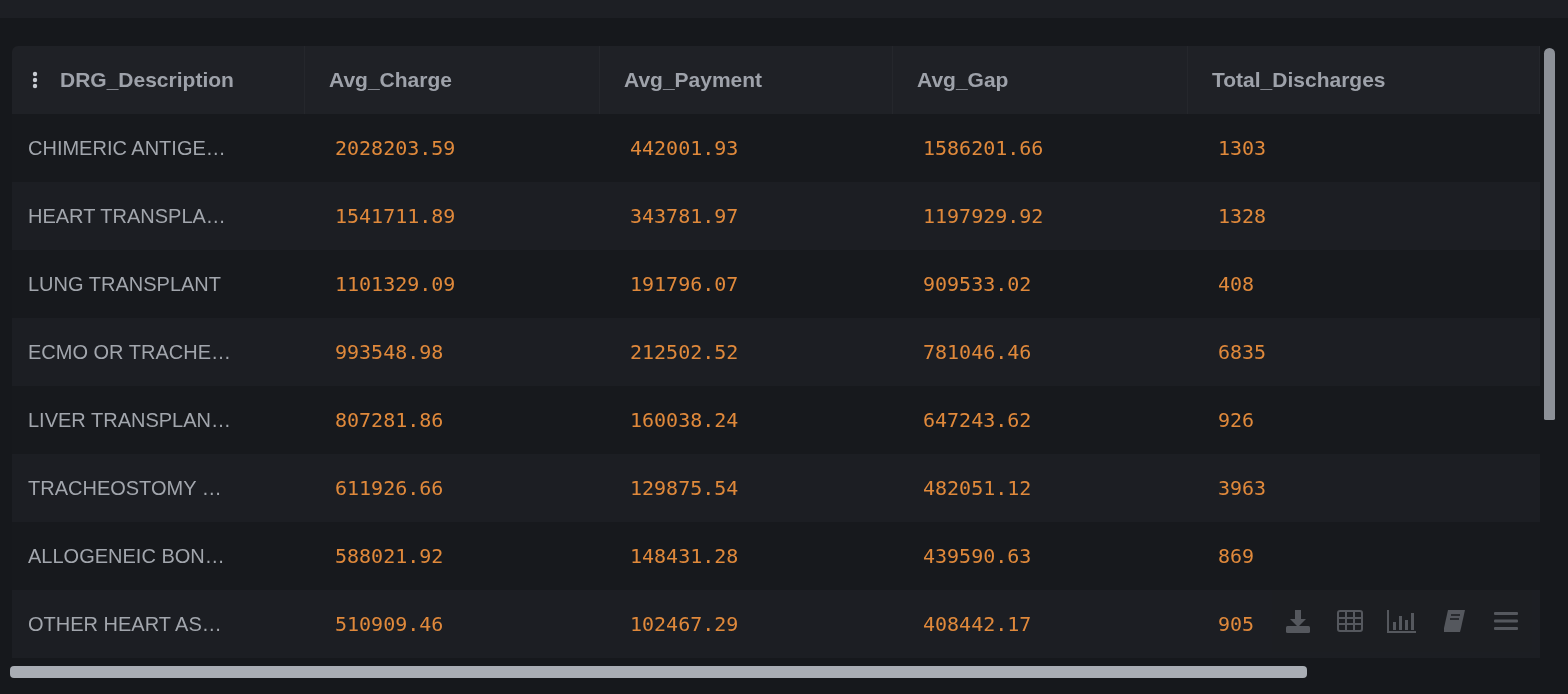  What do you see at coordinates (389, 352) in the screenshot?
I see `table-cell-text: 993548.98` at bounding box center [389, 352].